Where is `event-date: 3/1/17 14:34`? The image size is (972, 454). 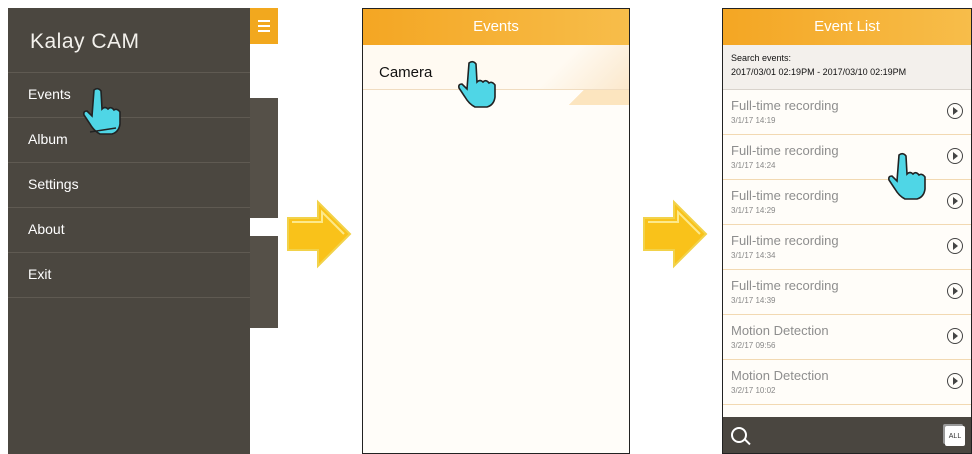 event-date: 3/1/17 14:34 is located at coordinates (753, 255).